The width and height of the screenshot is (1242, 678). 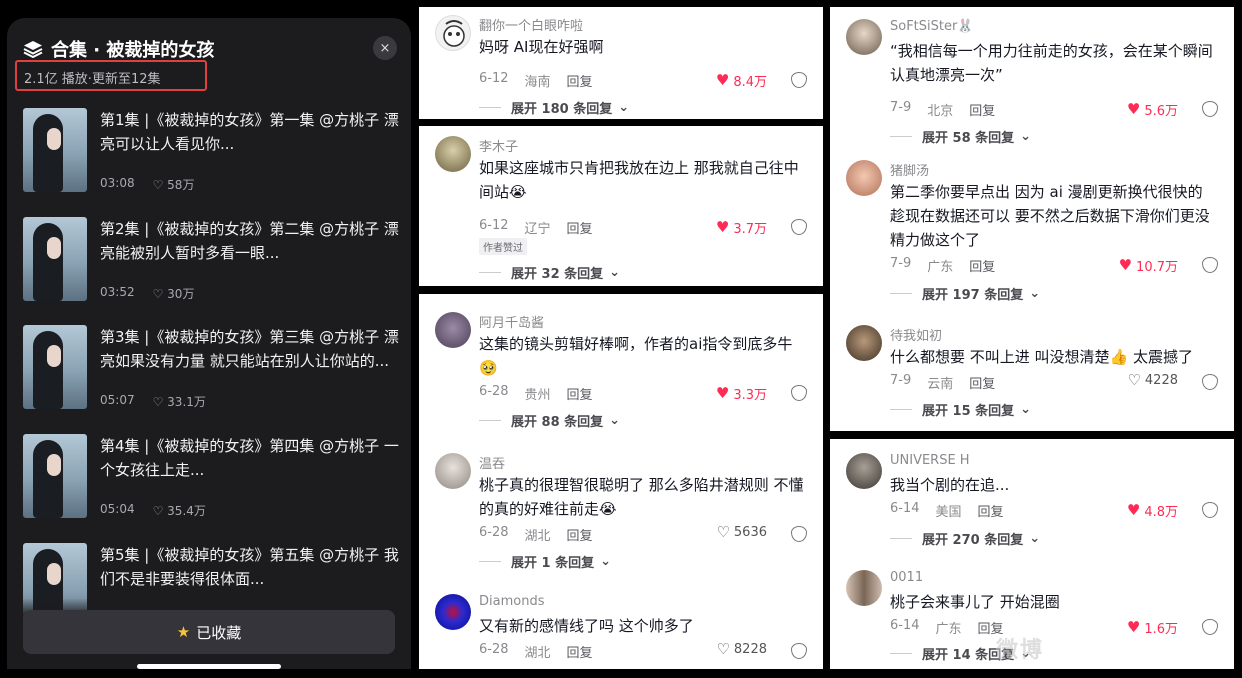 I want to click on collected-label: 已收藏, so click(x=219, y=632).